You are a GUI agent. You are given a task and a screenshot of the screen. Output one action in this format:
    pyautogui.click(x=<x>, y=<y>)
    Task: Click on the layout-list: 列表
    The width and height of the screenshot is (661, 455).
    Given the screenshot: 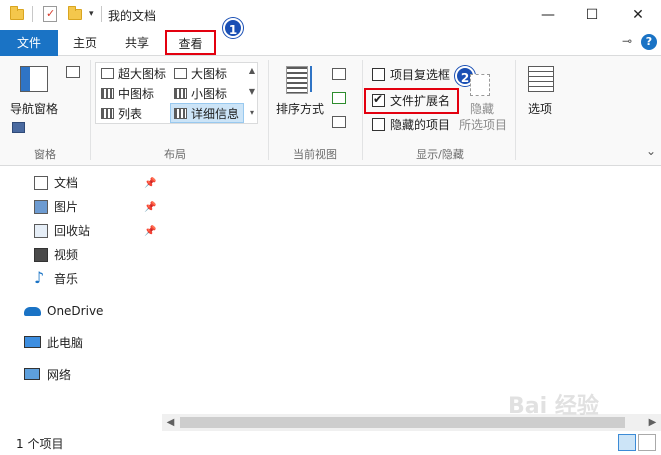 What is the action you would take?
    pyautogui.click(x=120, y=114)
    